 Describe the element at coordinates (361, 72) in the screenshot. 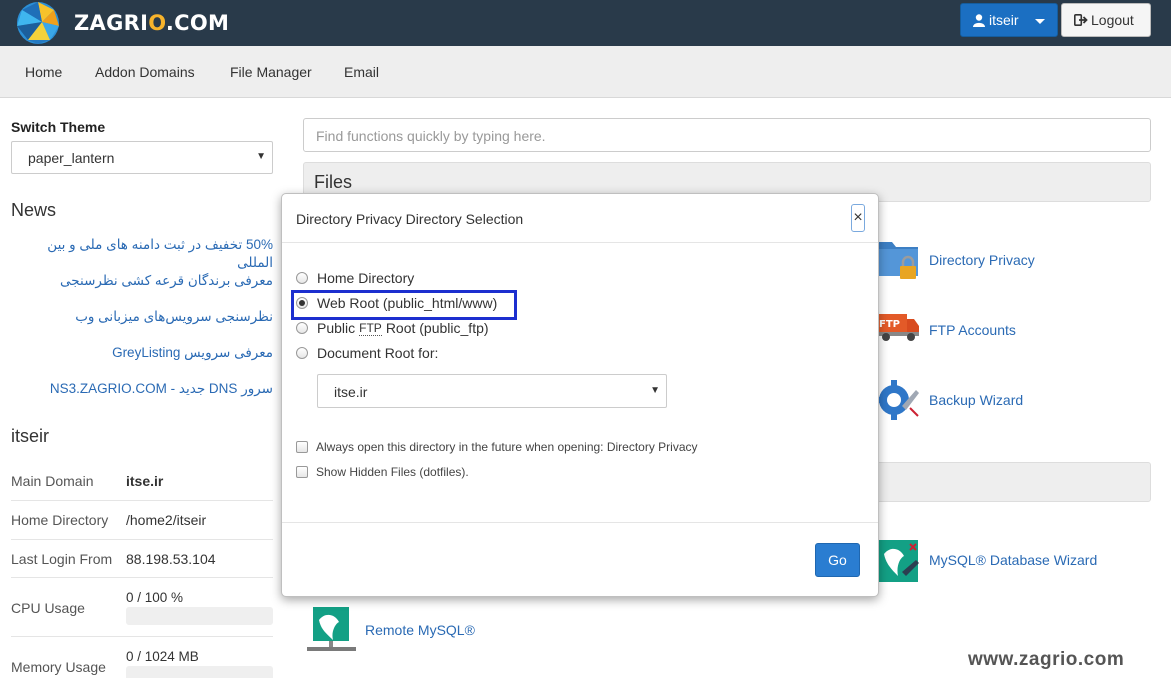

I see `nav-item-email: Email` at that location.